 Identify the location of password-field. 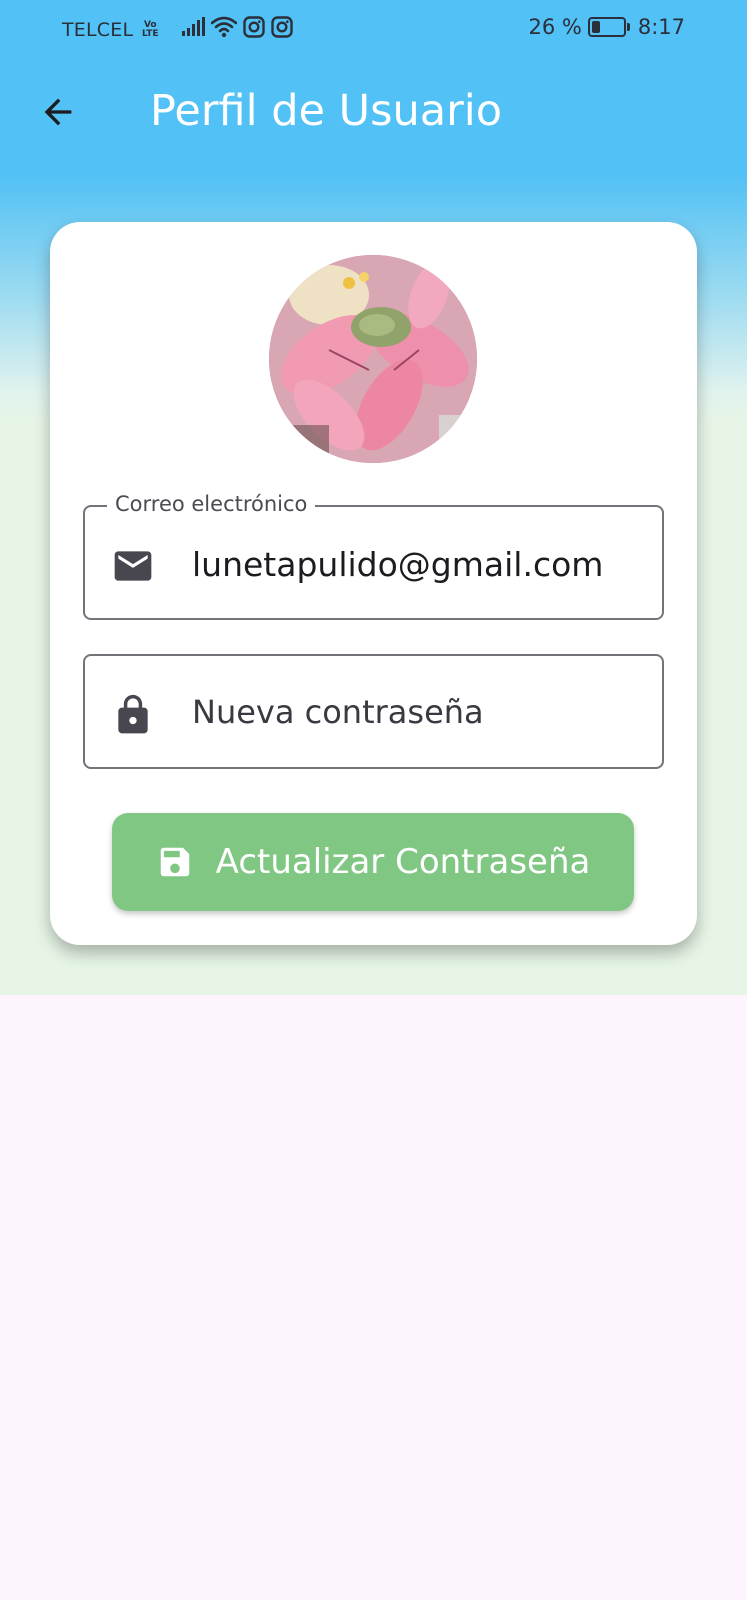
(373, 711).